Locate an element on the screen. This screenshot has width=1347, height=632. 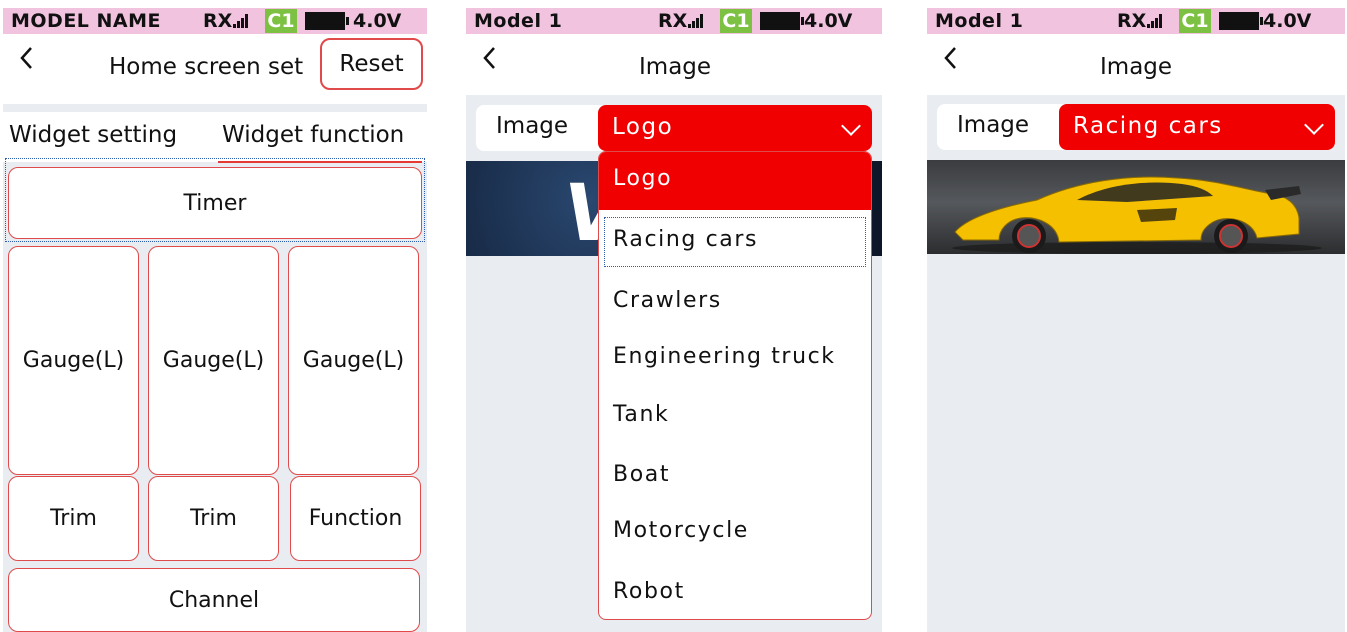
nav-bar: Home screen set Reset is located at coordinates (215, 69).